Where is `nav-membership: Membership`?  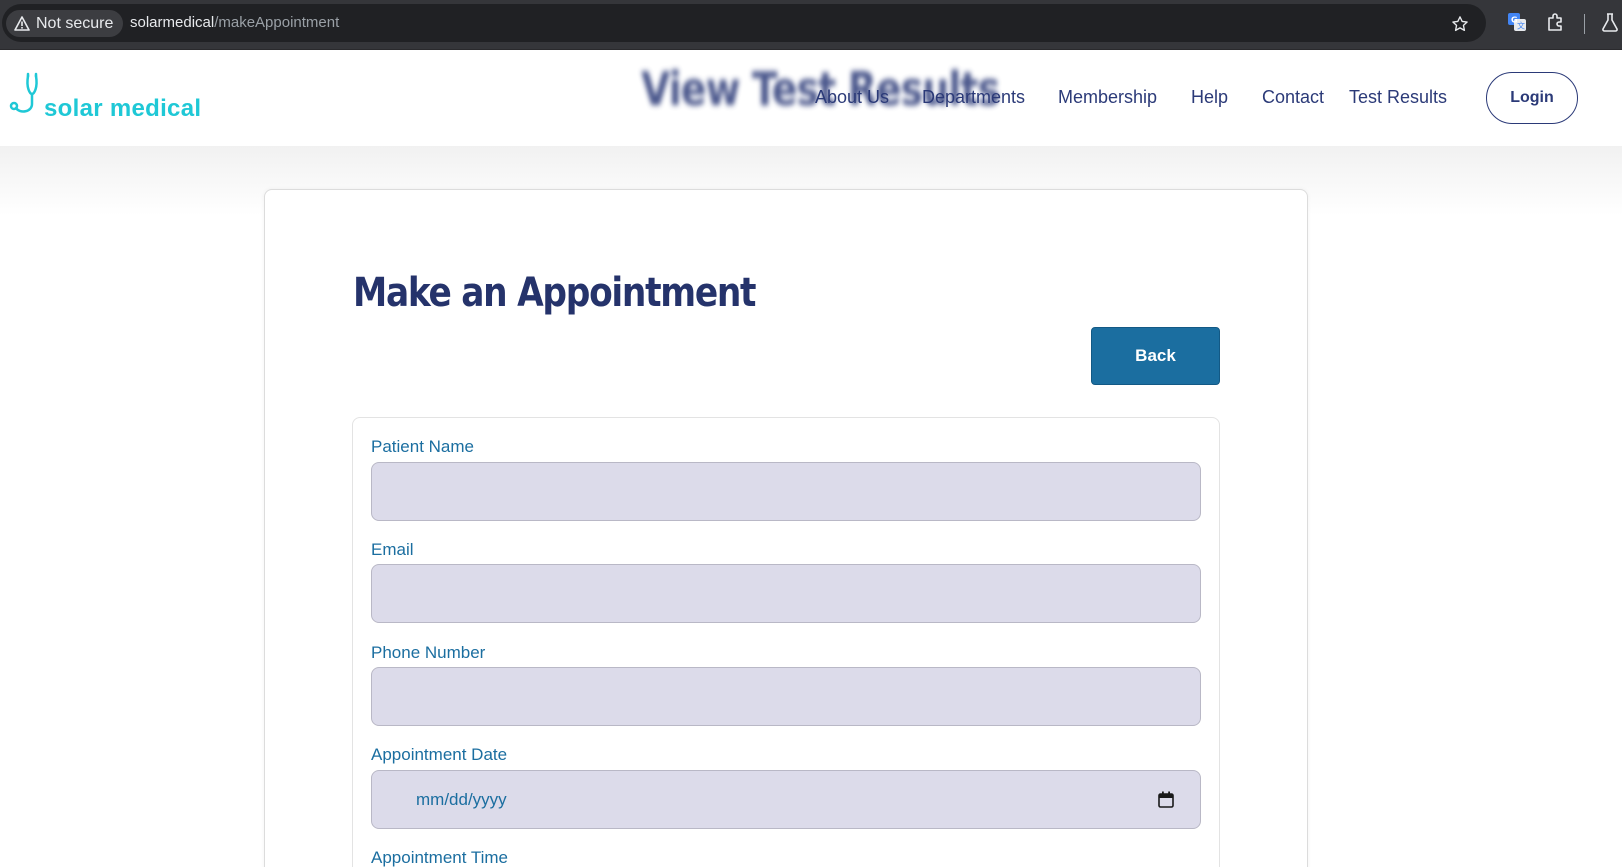 nav-membership: Membership is located at coordinates (1107, 97).